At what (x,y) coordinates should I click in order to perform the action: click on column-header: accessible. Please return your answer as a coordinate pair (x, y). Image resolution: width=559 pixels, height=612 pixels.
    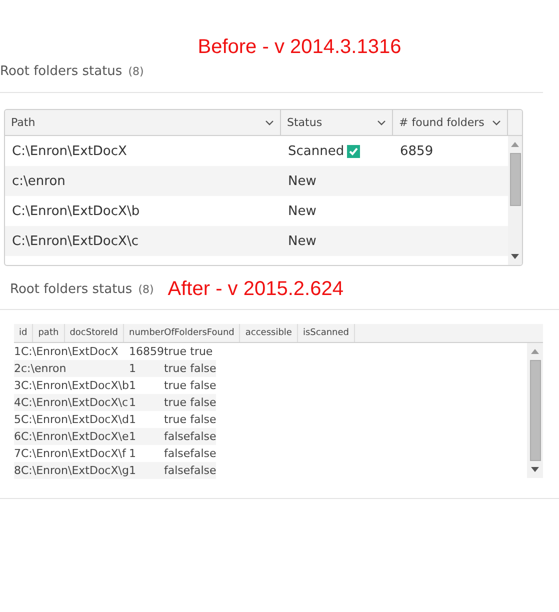
    Looking at the image, I should click on (269, 333).